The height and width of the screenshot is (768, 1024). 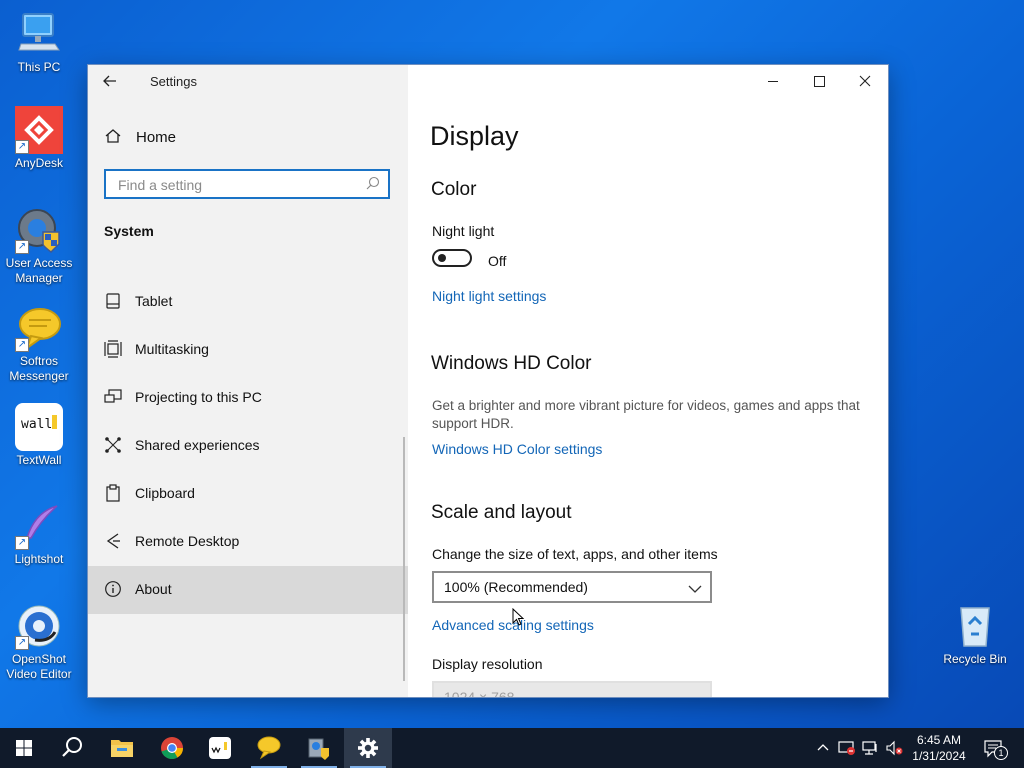 I want to click on sidebar-item-label: Tablet, so click(x=154, y=301).